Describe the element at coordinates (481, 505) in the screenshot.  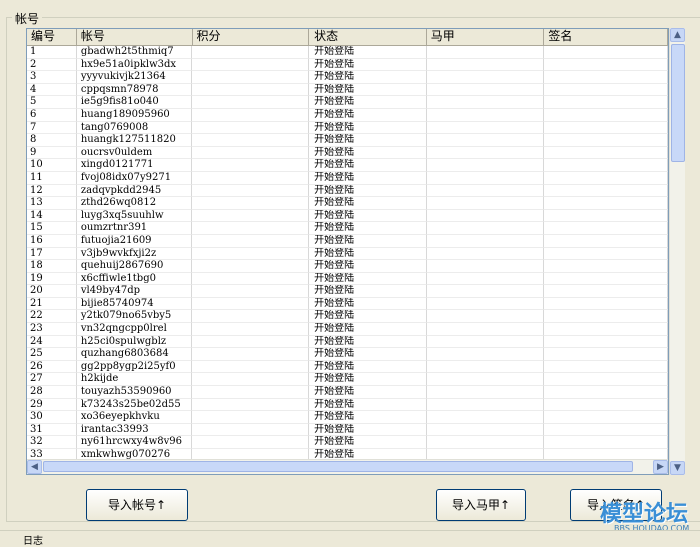
I see `import-vests-button: 导入马甲↑` at that location.